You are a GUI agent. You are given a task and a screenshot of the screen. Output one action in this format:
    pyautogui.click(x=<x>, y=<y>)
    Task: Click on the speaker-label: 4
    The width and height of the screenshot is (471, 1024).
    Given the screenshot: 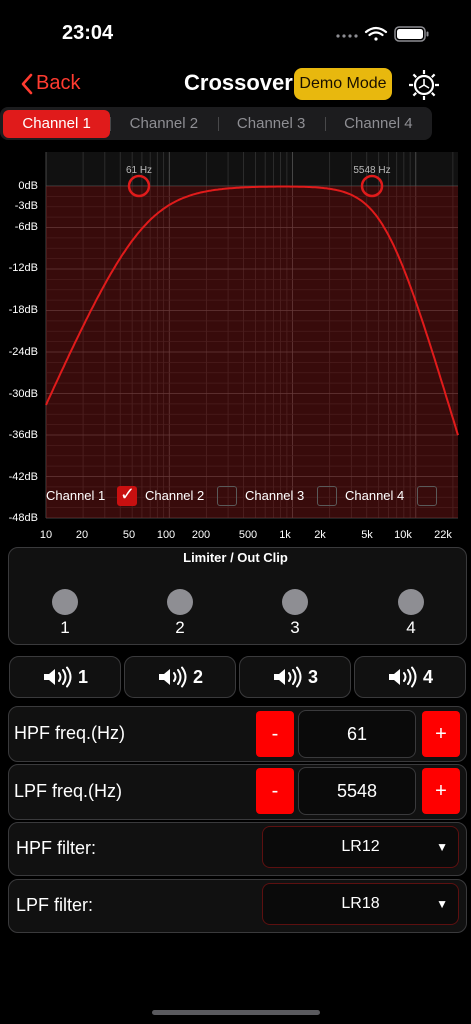 What is the action you would take?
    pyautogui.click(x=427, y=676)
    